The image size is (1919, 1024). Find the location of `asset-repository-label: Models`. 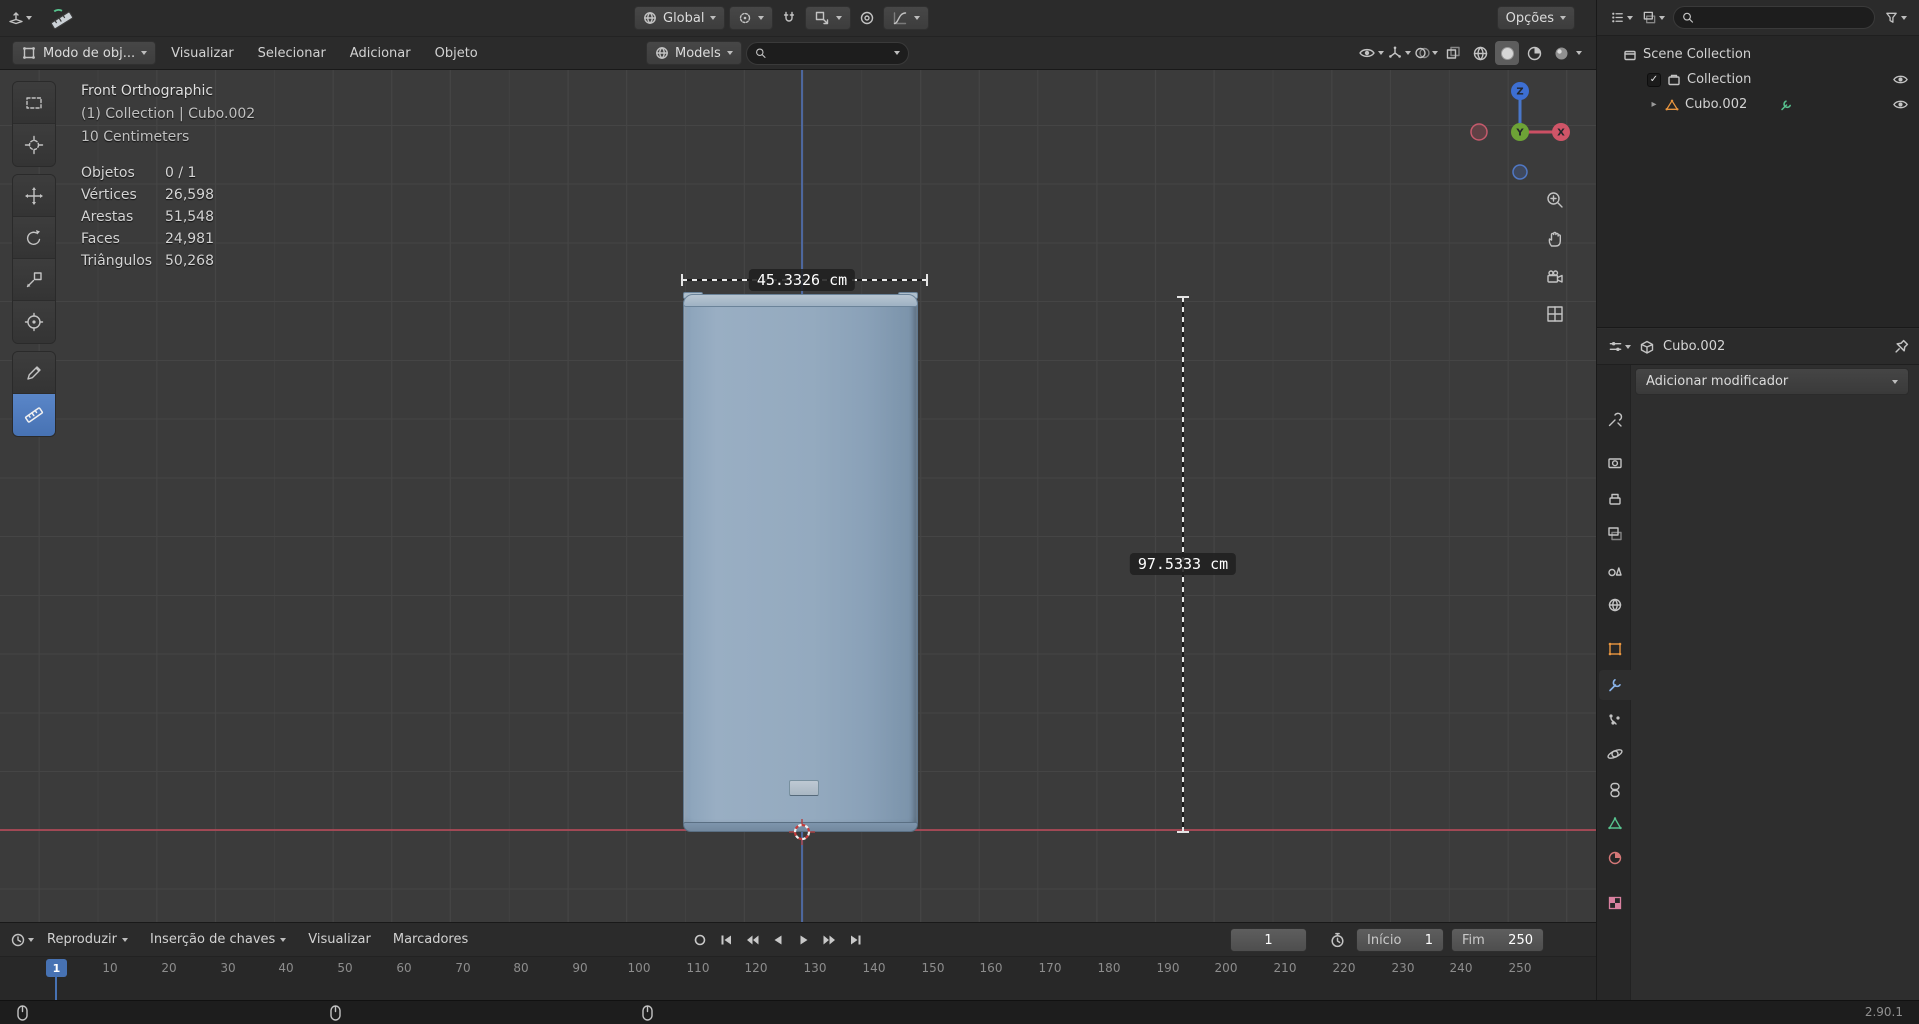

asset-repository-label: Models is located at coordinates (698, 53).